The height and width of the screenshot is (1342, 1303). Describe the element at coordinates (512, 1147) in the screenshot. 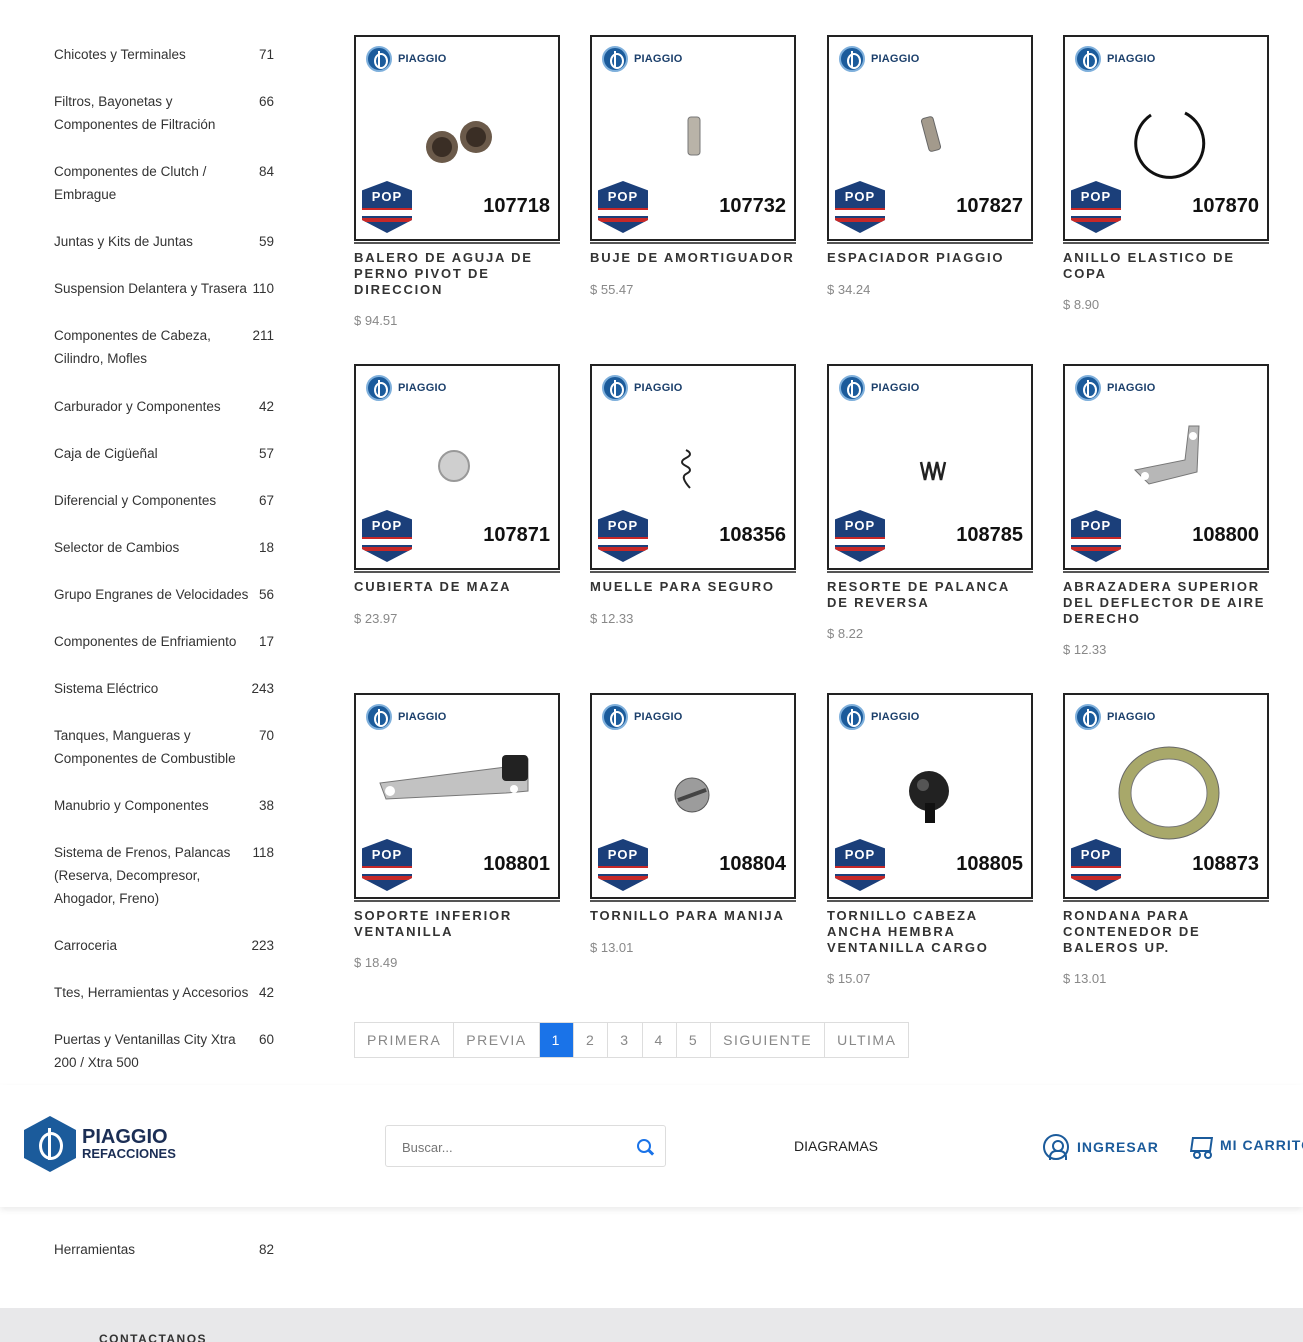

I see `search-input` at that location.